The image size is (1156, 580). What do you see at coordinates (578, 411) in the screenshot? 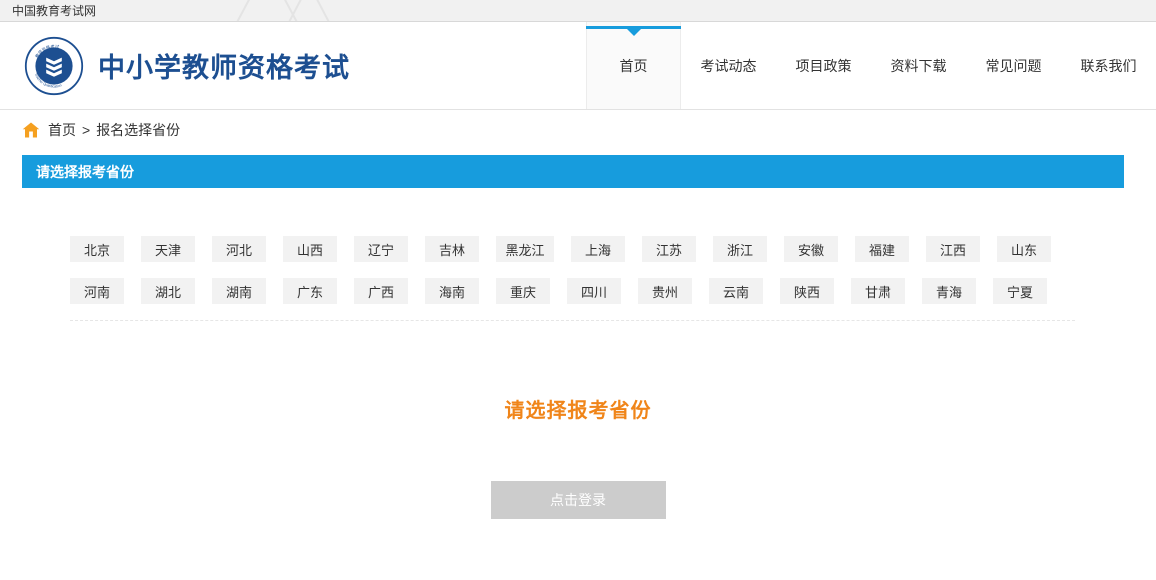
I see `selection-notice: 请选择报考省份` at bounding box center [578, 411].